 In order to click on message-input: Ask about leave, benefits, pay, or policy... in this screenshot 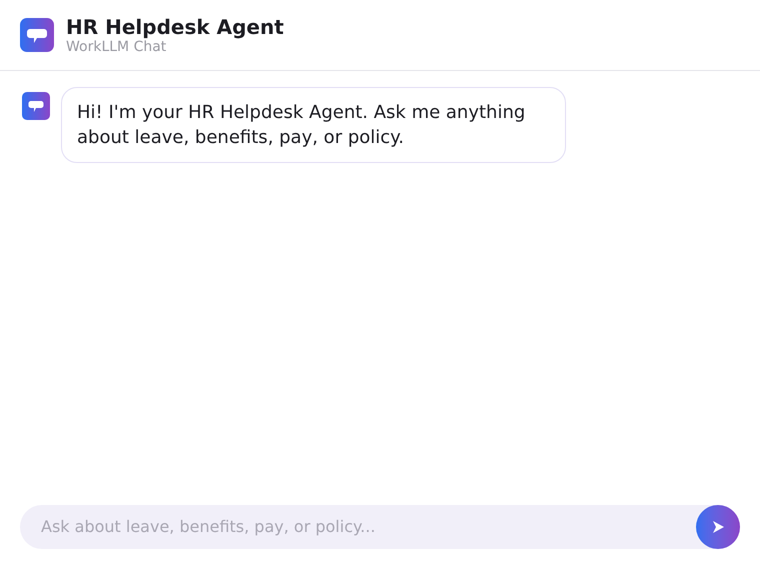, I will do `click(368, 527)`.